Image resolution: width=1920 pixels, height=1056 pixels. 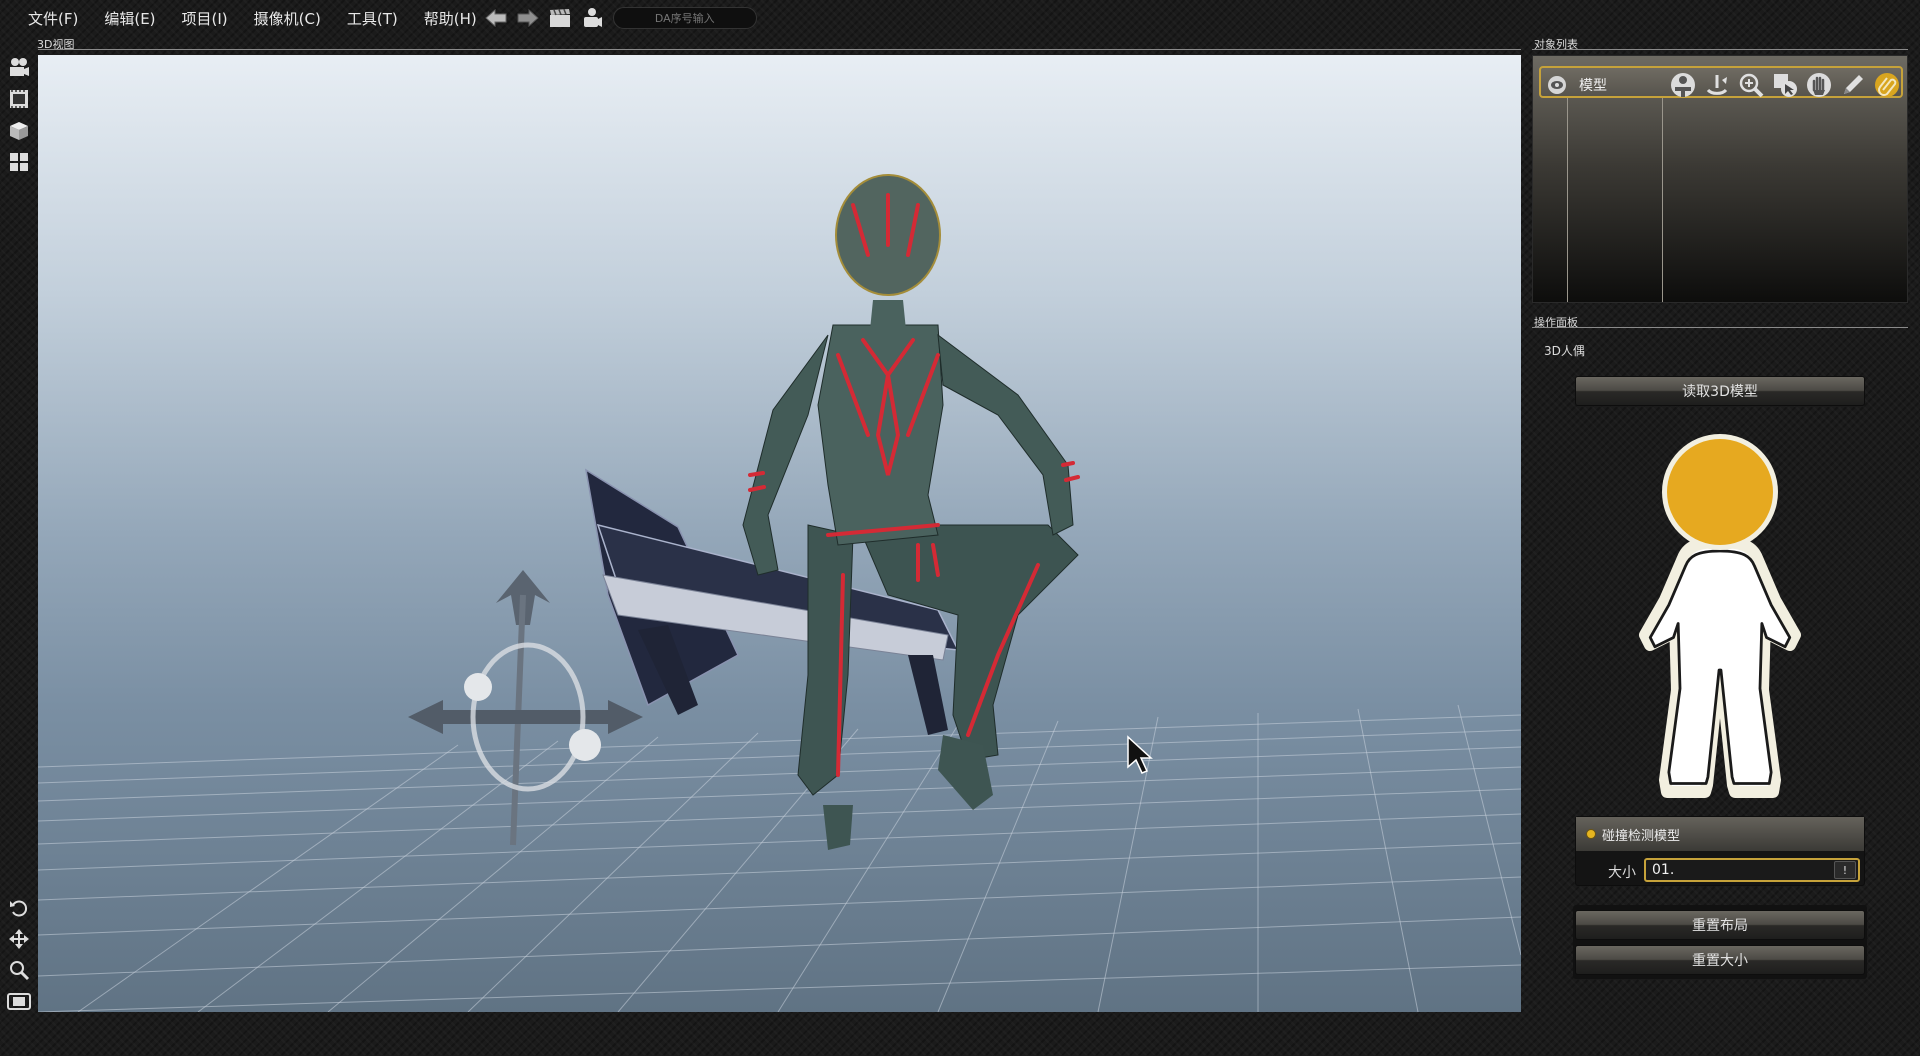 What do you see at coordinates (1819, 85) in the screenshot?
I see `hand-icon` at bounding box center [1819, 85].